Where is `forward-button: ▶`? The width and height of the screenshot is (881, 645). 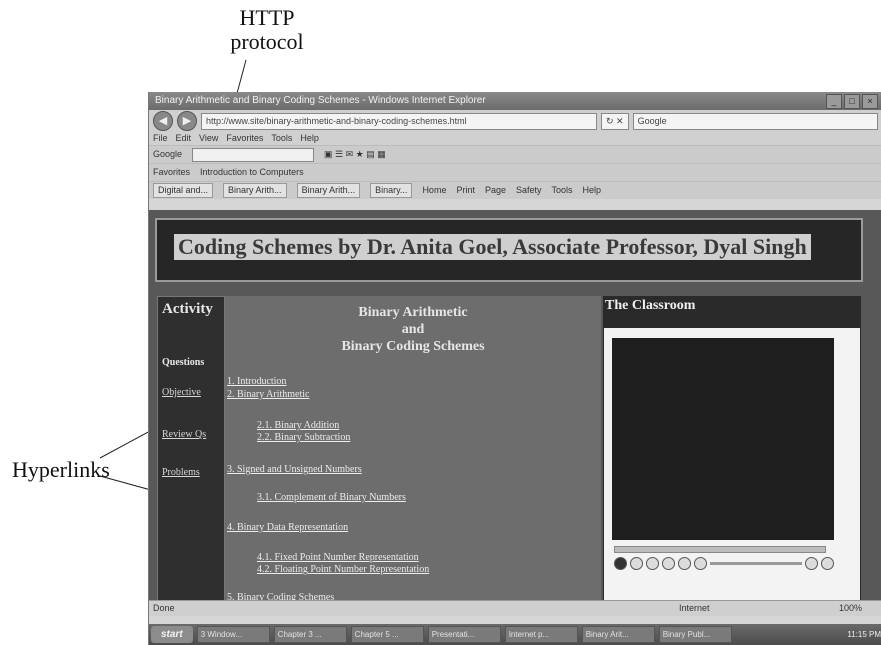
forward-button: ▶ is located at coordinates (187, 121).